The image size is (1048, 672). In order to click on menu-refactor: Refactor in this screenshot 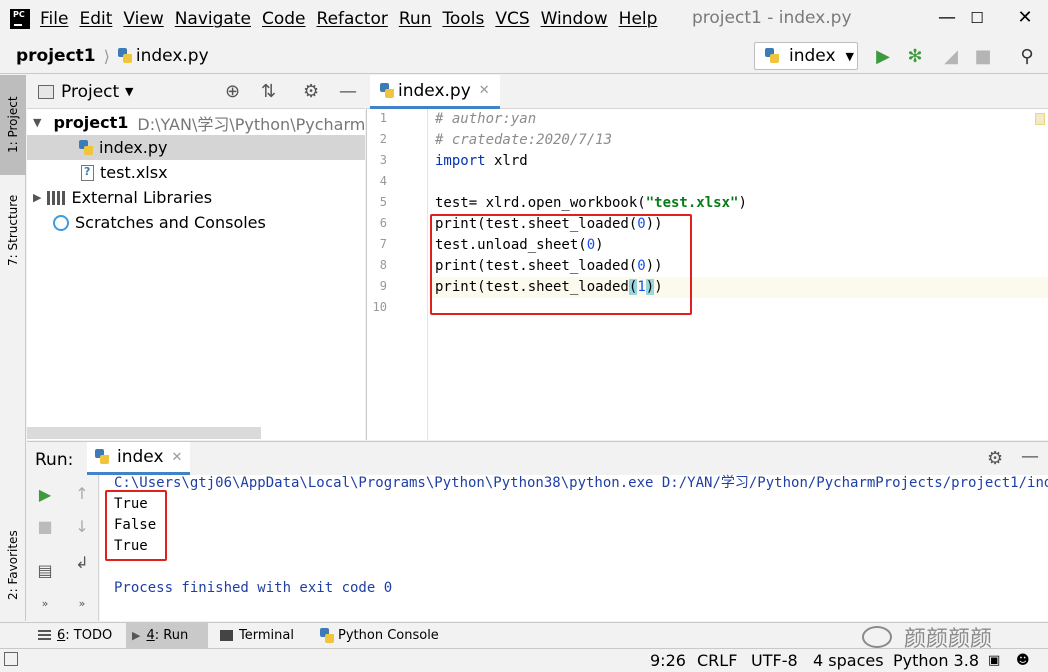, I will do `click(352, 19)`.